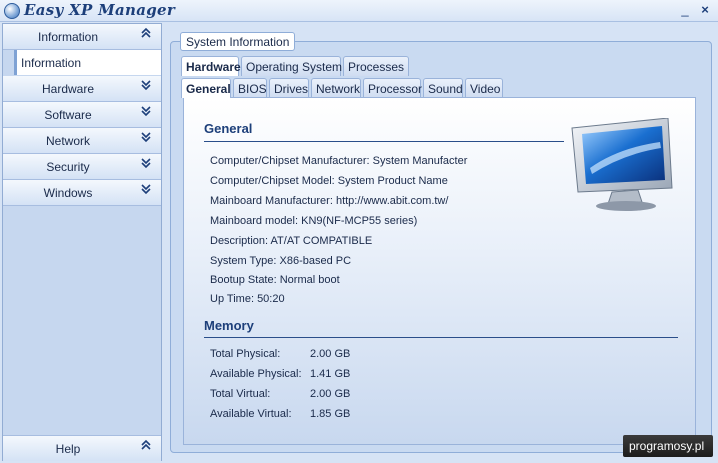  I want to click on sidebar-item-label: Information, so click(51, 63).